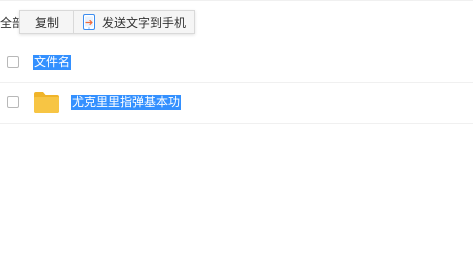  Describe the element at coordinates (13, 62) in the screenshot. I see `select-all-checkbox` at that location.